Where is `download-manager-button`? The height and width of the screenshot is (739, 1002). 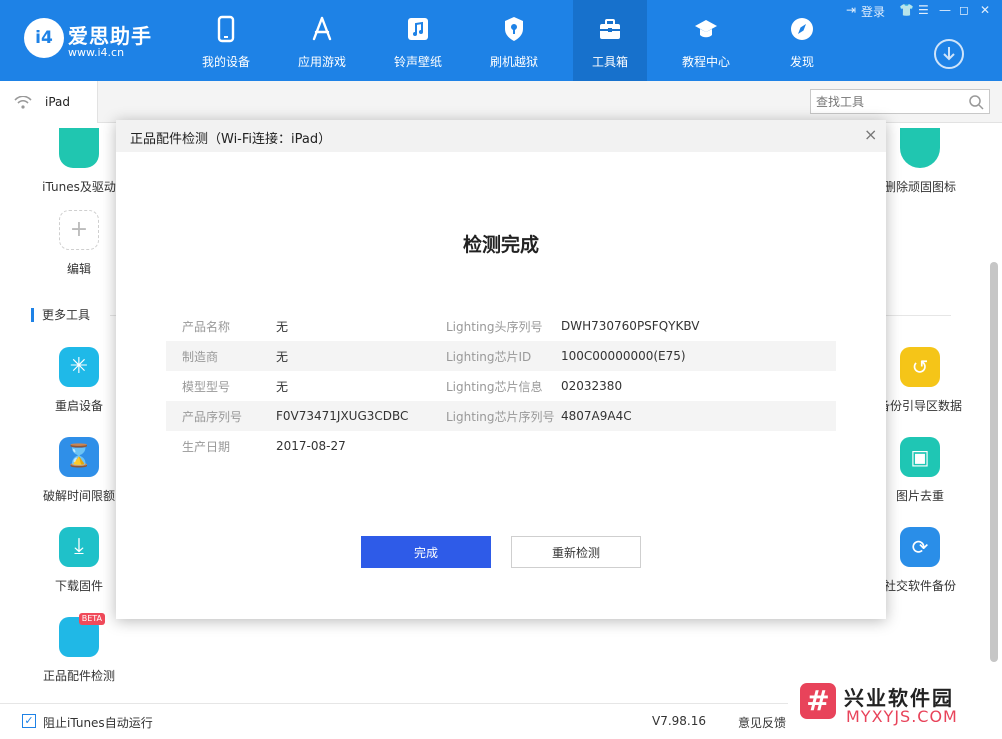
download-manager-button is located at coordinates (949, 54).